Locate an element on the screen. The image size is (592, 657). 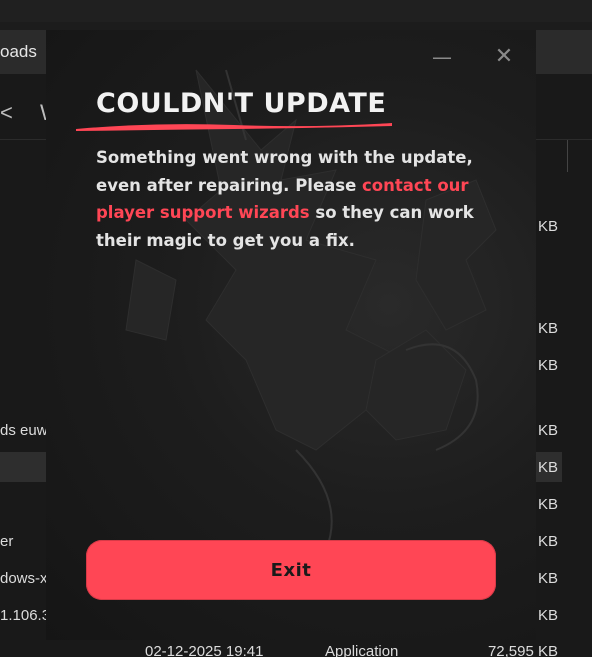
back-icon: < is located at coordinates (6, 113).